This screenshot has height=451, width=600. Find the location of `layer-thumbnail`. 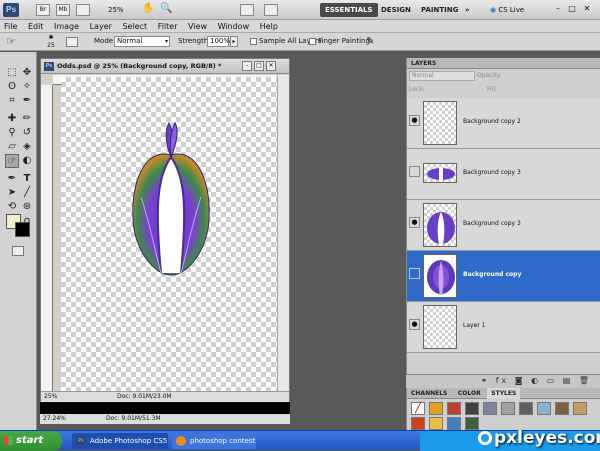

layer-thumbnail is located at coordinates (440, 327).